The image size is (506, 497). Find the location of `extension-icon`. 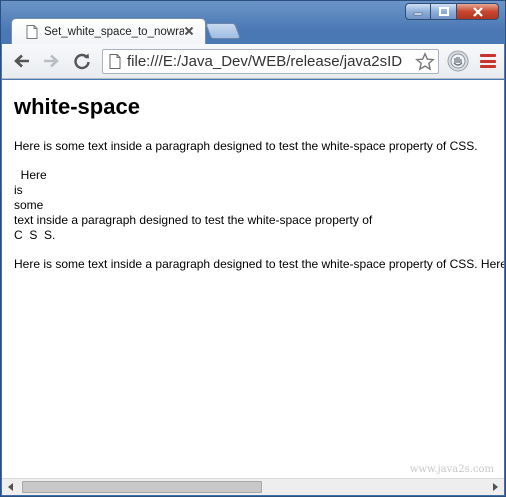

extension-icon is located at coordinates (458, 61).